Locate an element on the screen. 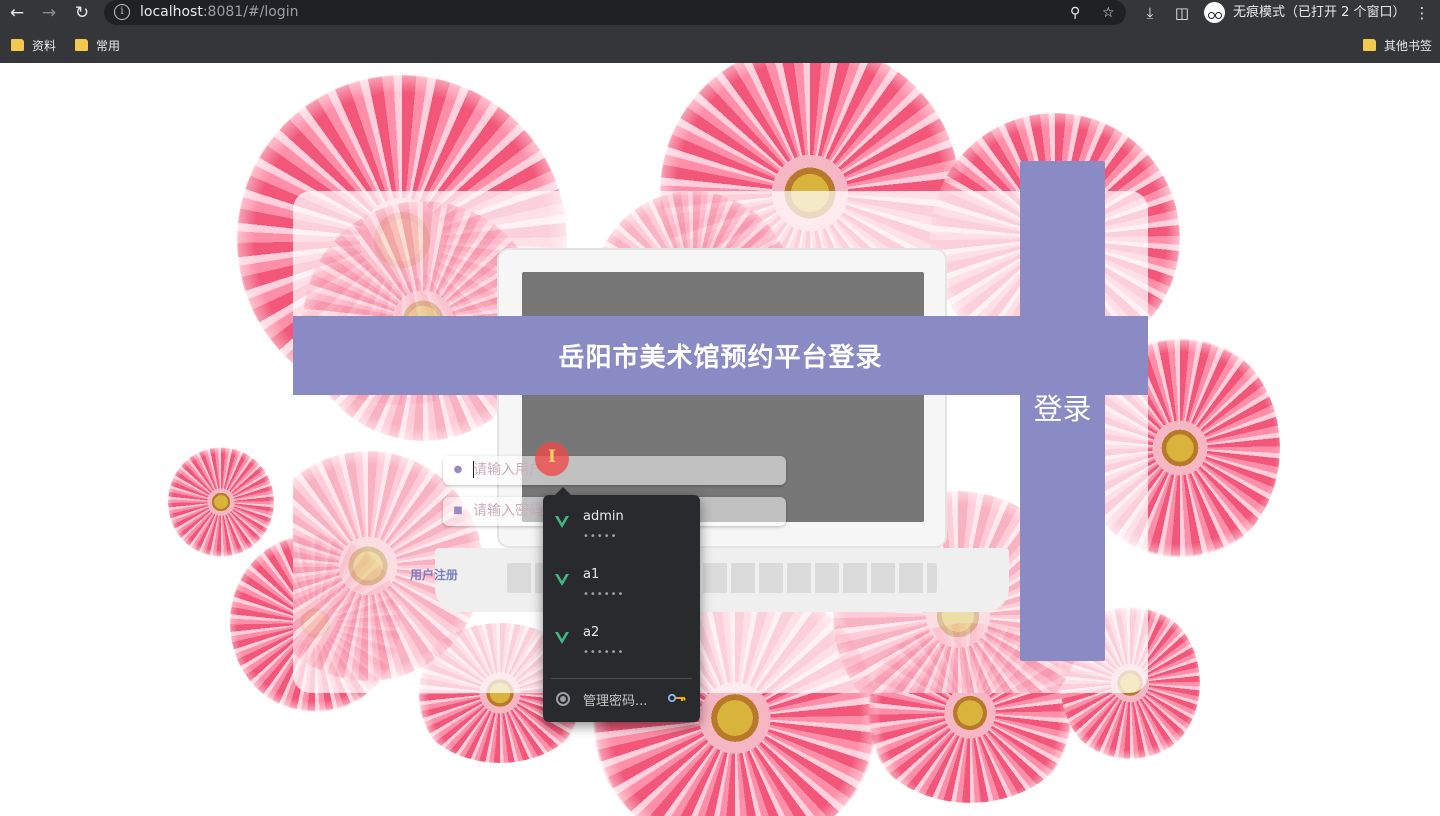 The image size is (1440, 816). login-button-label: 登录 is located at coordinates (1062, 409).